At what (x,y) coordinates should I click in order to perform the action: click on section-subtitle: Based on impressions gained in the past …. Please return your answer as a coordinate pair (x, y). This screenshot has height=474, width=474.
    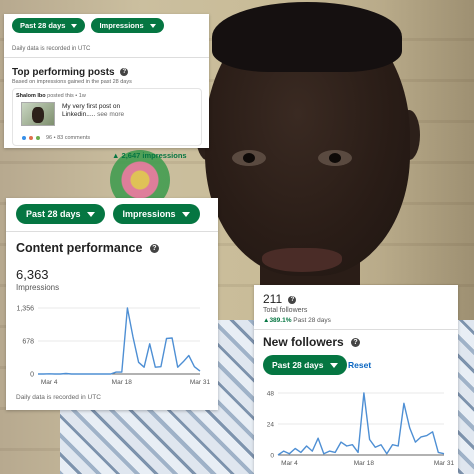
    Looking at the image, I should click on (72, 82).